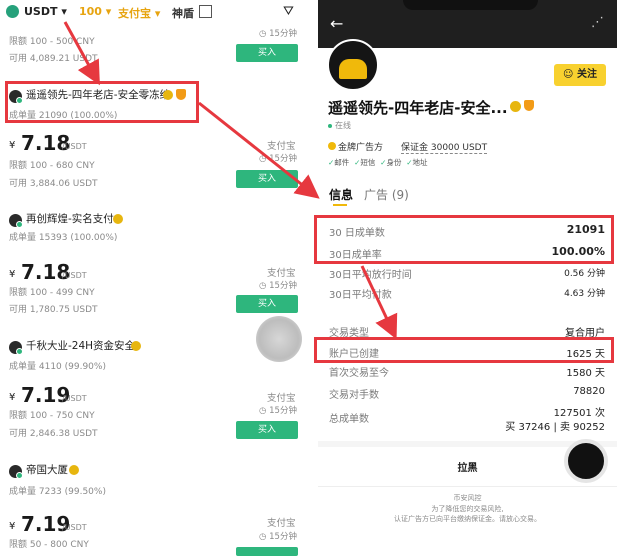 This screenshot has width=617, height=556. I want to click on merchant-name: 再创辉煌-实名支付, so click(70, 218).